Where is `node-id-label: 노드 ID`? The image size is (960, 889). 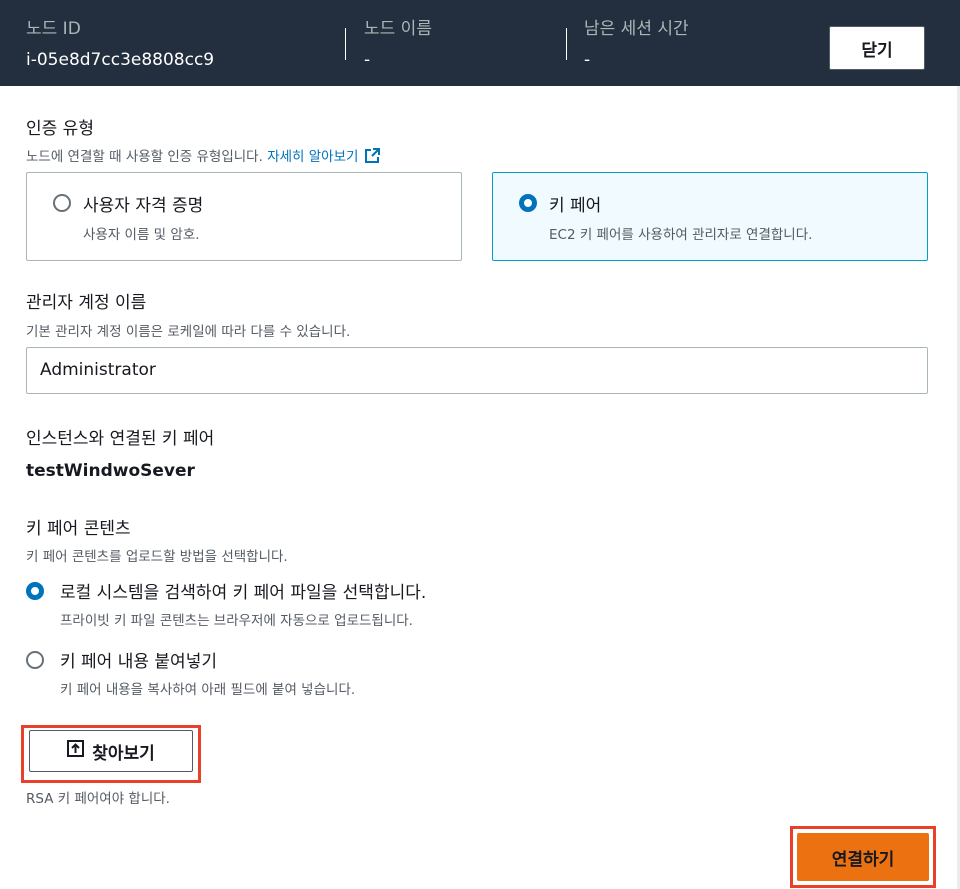 node-id-label: 노드 ID is located at coordinates (53, 29).